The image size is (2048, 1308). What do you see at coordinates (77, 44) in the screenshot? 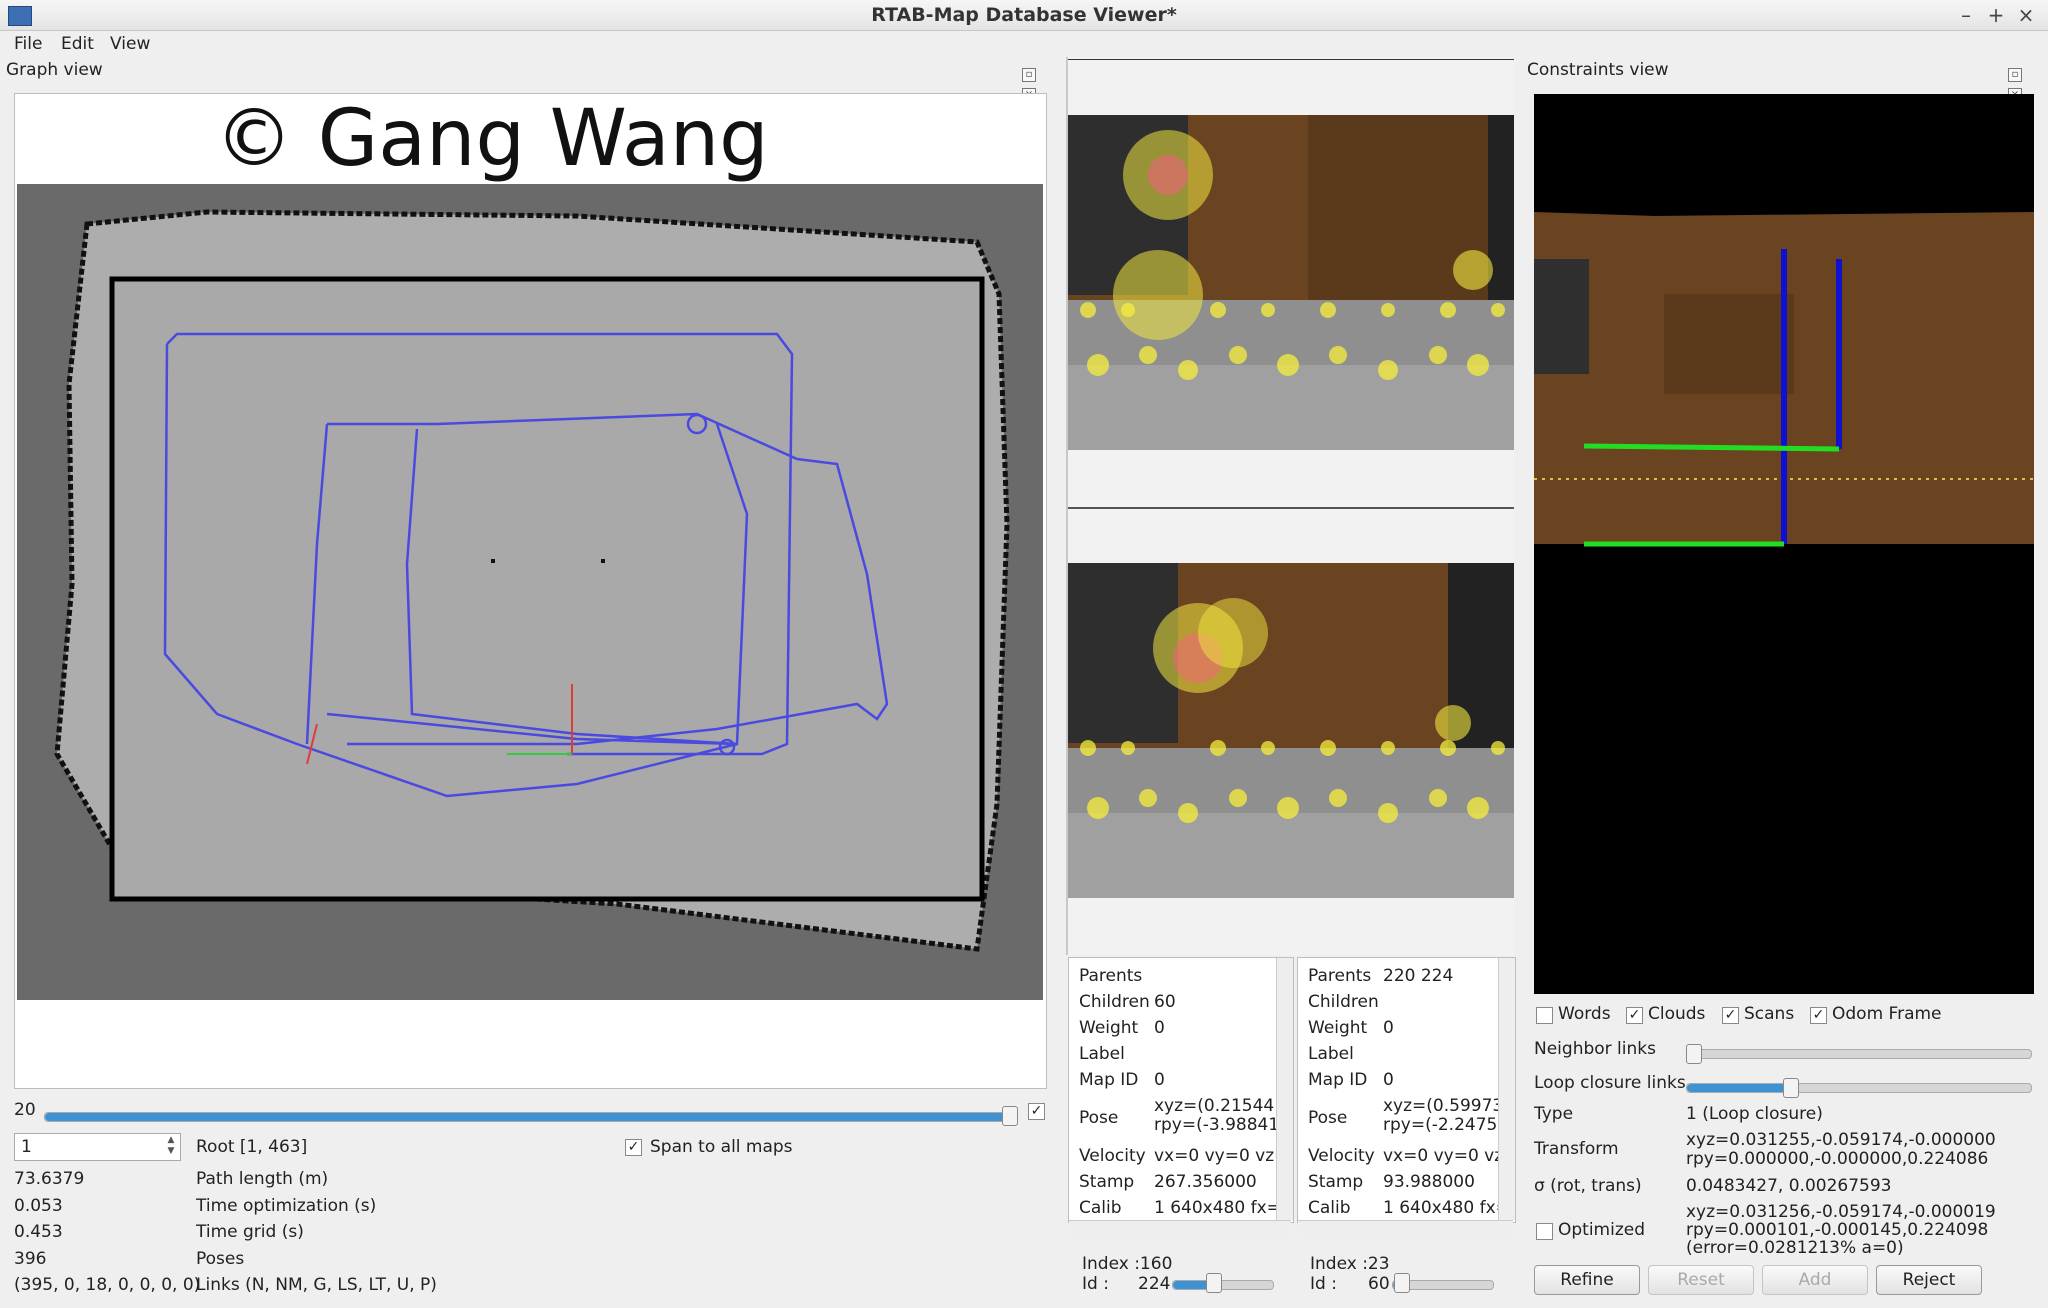
I see `menu-edit: Edit` at bounding box center [77, 44].